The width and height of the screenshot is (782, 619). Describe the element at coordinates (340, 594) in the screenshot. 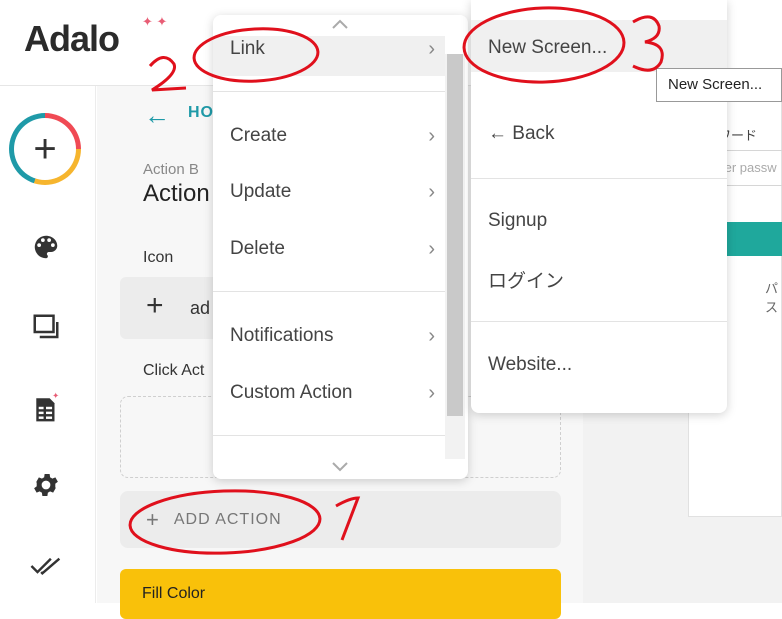

I see `fill-color-section: Fill Color` at that location.